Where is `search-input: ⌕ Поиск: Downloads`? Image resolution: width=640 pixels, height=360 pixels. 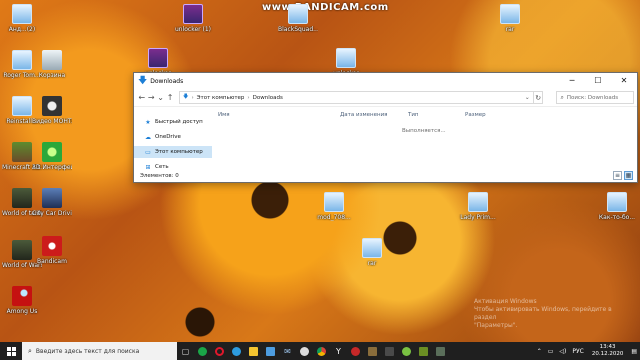 search-input: ⌕ Поиск: Downloads is located at coordinates (595, 97).